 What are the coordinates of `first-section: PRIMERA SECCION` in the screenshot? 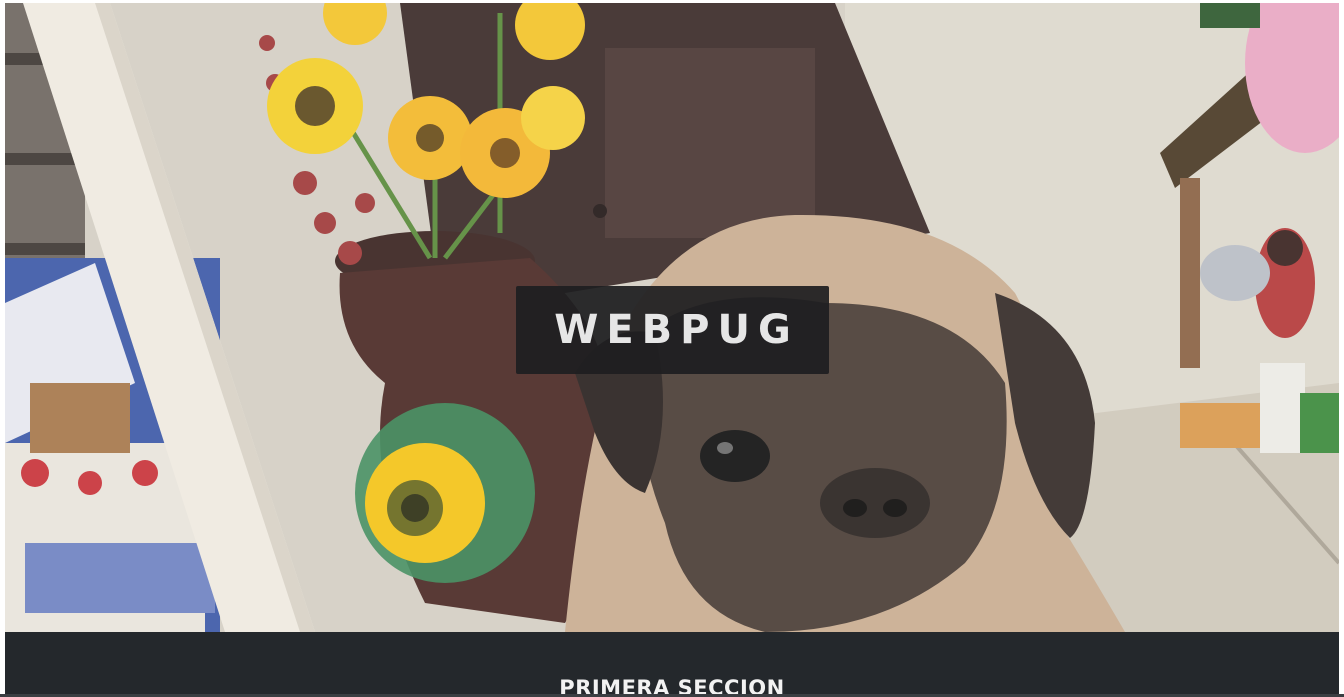 It's located at (672, 664).